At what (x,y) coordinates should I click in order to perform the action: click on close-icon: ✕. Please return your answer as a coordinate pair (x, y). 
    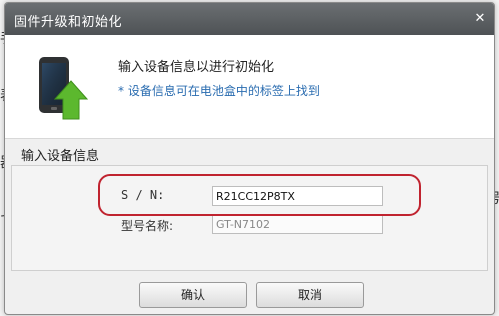
    Looking at the image, I should click on (480, 19).